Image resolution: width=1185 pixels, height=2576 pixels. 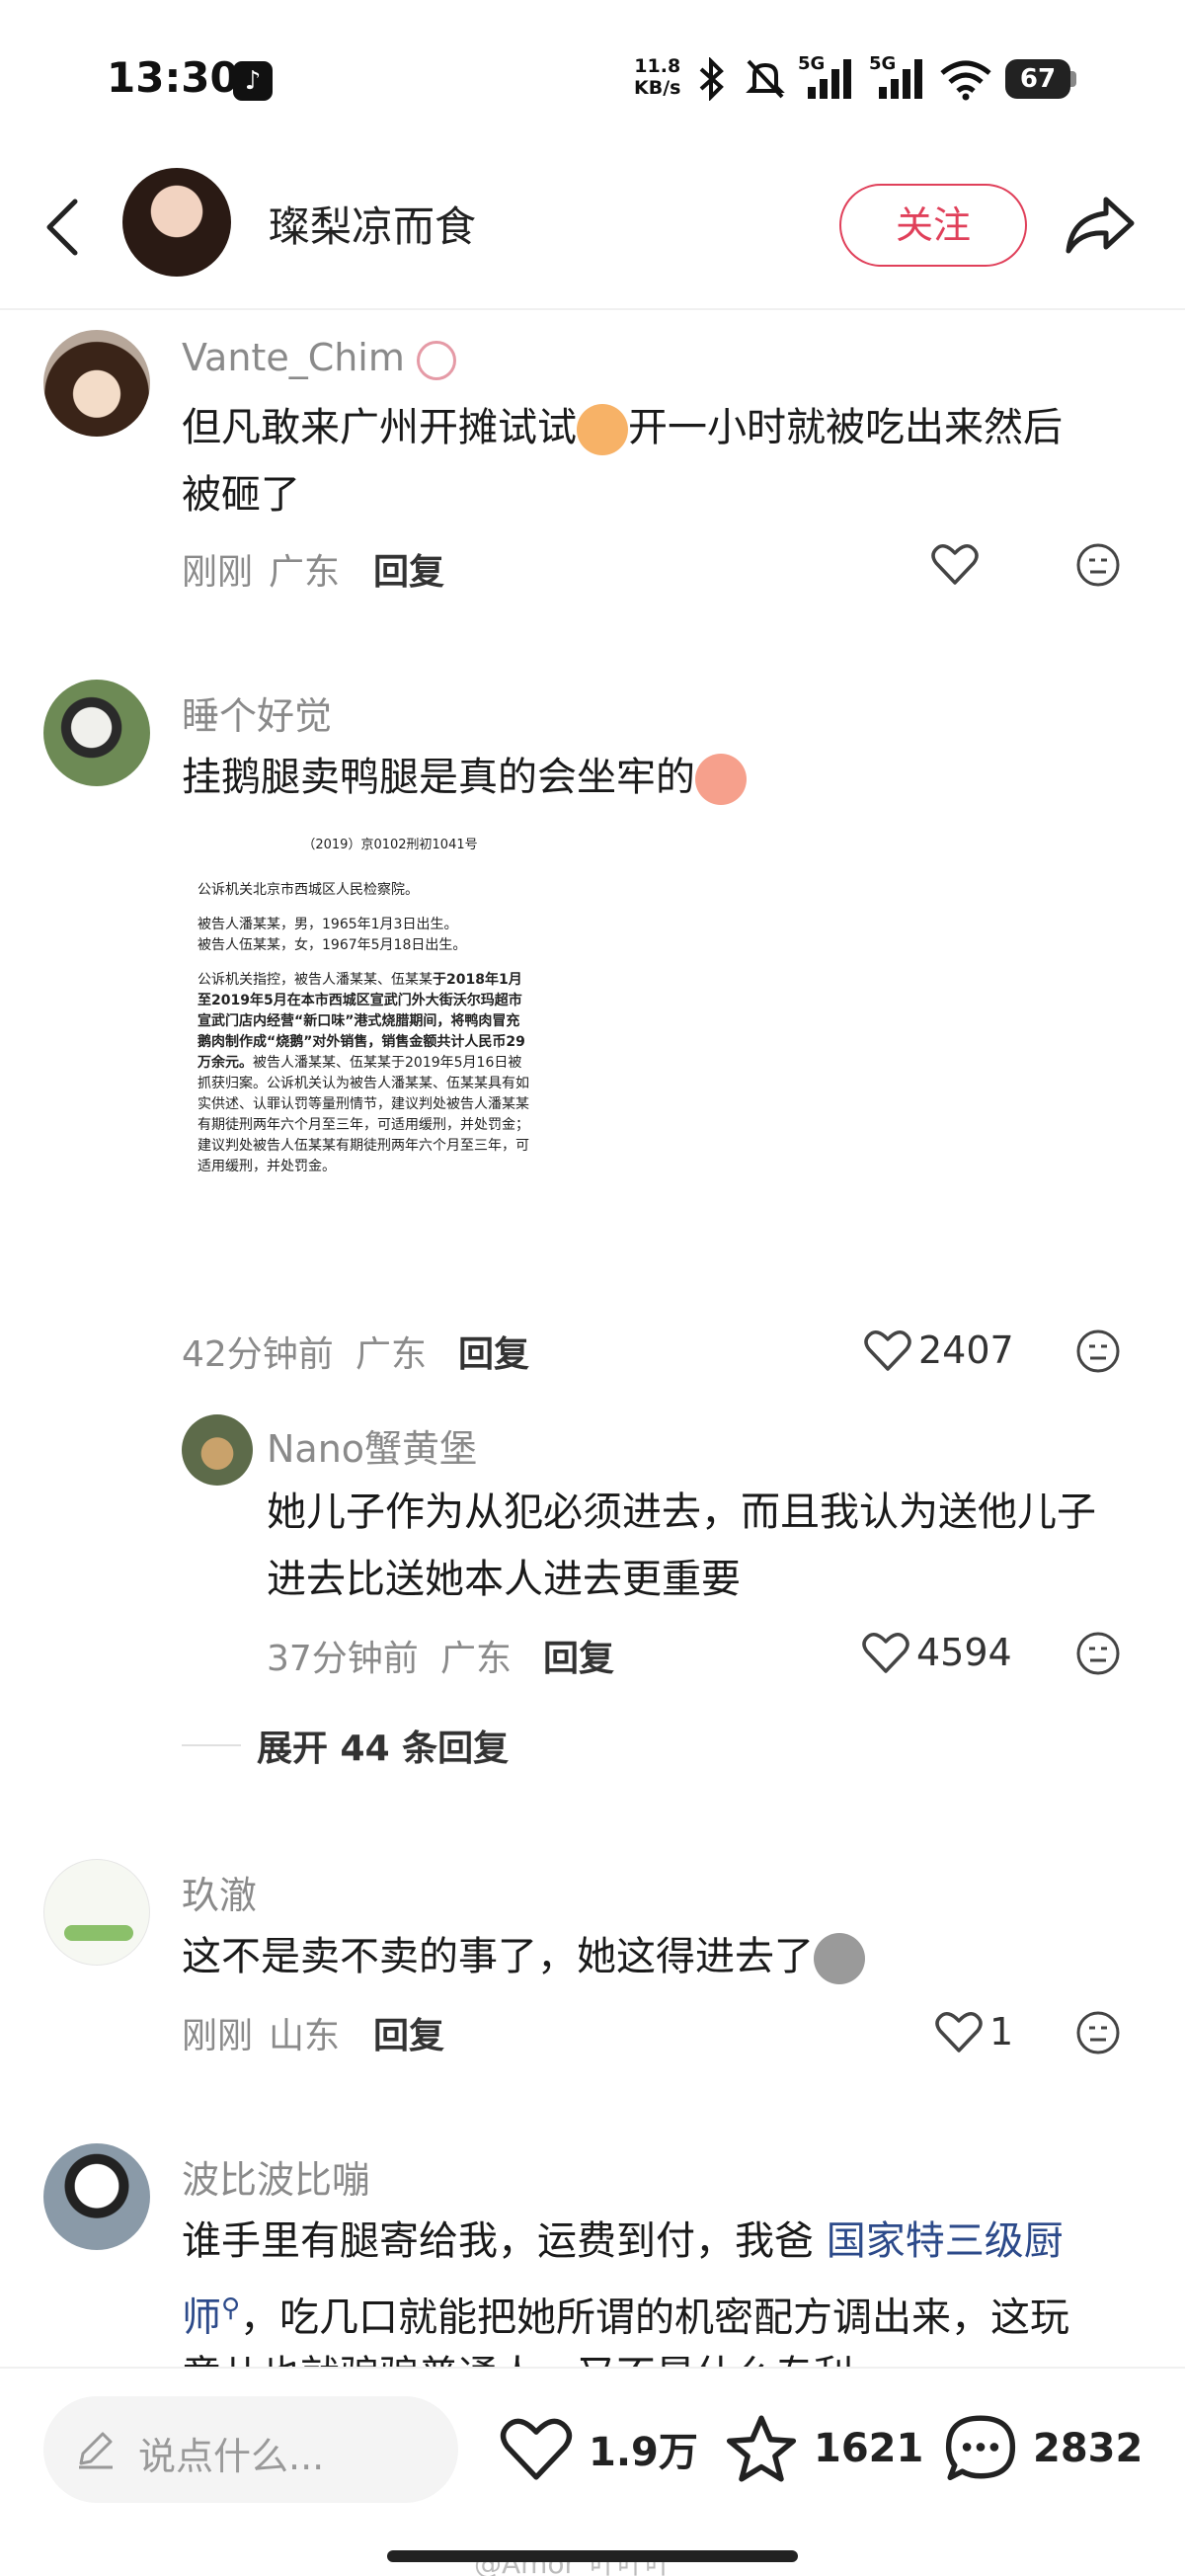 I want to click on network-speed-unit: KB/s, so click(x=658, y=88).